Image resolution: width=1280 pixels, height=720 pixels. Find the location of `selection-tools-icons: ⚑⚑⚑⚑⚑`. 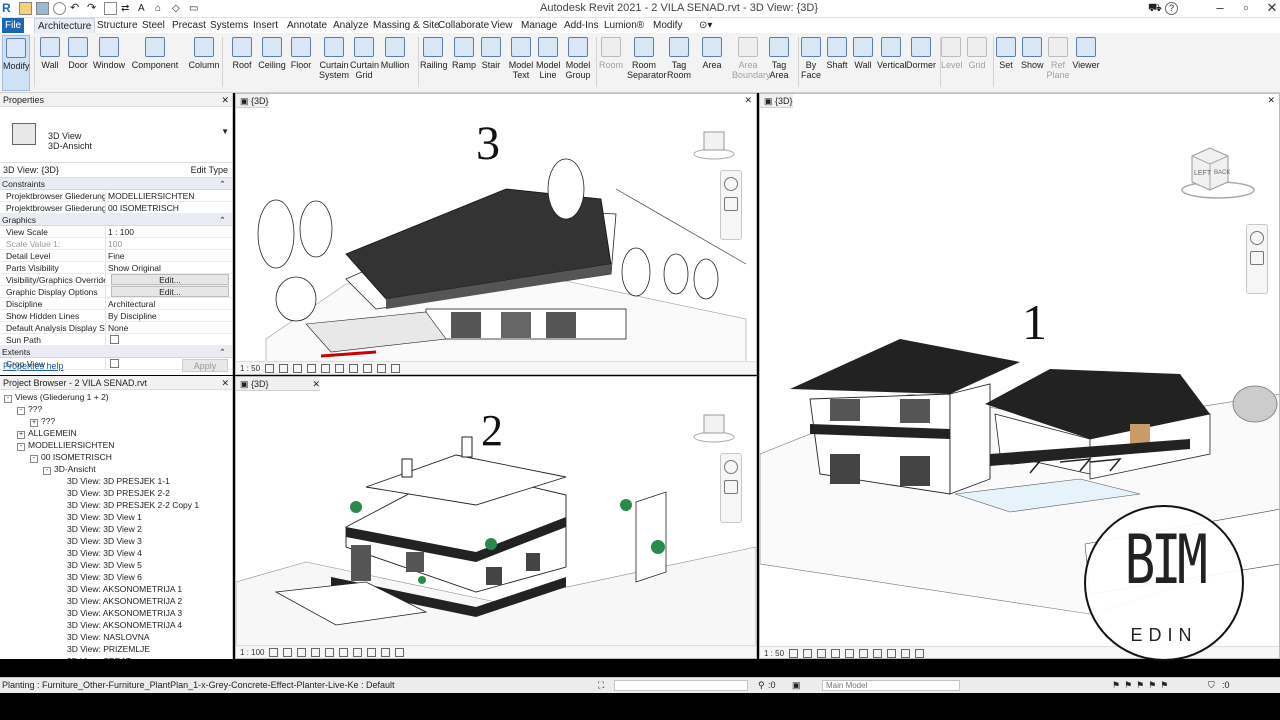

selection-tools-icons: ⚑⚑⚑⚑⚑ is located at coordinates (1142, 685).